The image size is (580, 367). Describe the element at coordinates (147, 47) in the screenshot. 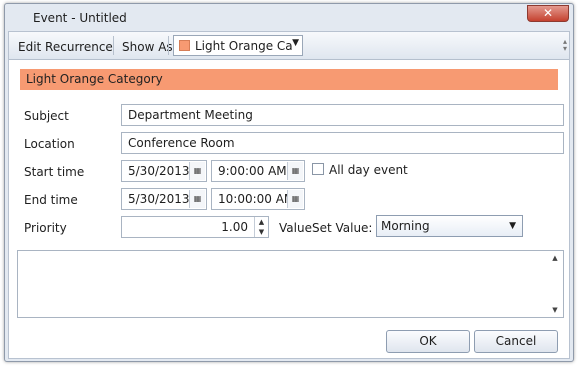

I see `show-as-label: Show As` at that location.